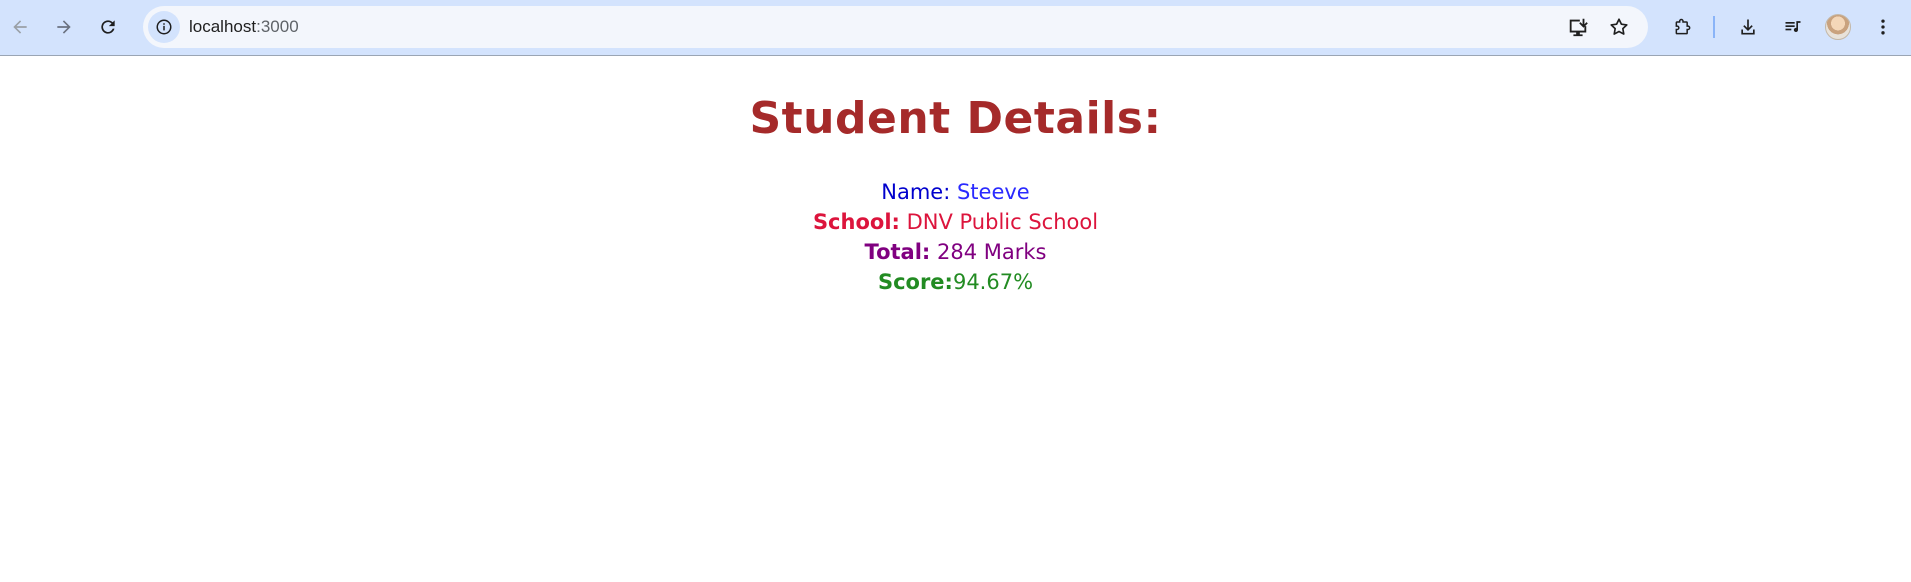 This screenshot has height=582, width=1911. I want to click on puzzle-icon, so click(1683, 26).